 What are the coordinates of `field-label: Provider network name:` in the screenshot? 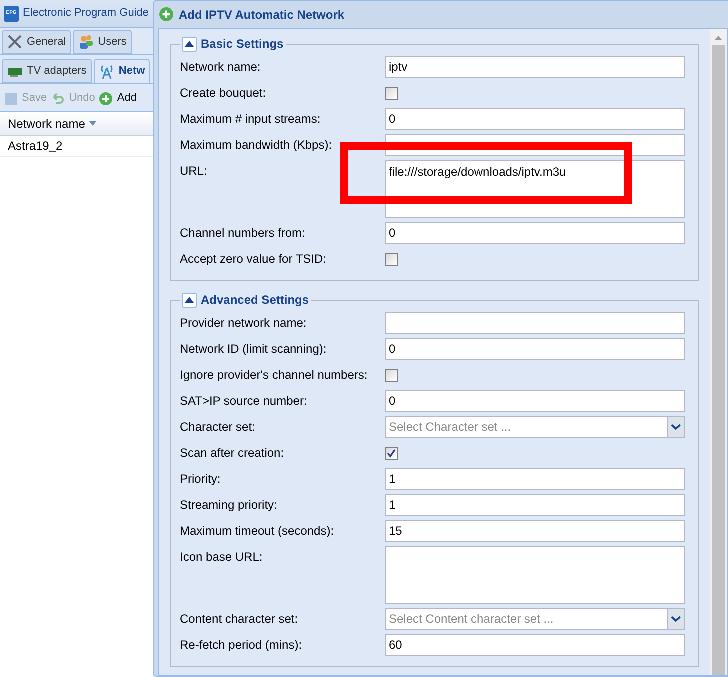 It's located at (244, 323).